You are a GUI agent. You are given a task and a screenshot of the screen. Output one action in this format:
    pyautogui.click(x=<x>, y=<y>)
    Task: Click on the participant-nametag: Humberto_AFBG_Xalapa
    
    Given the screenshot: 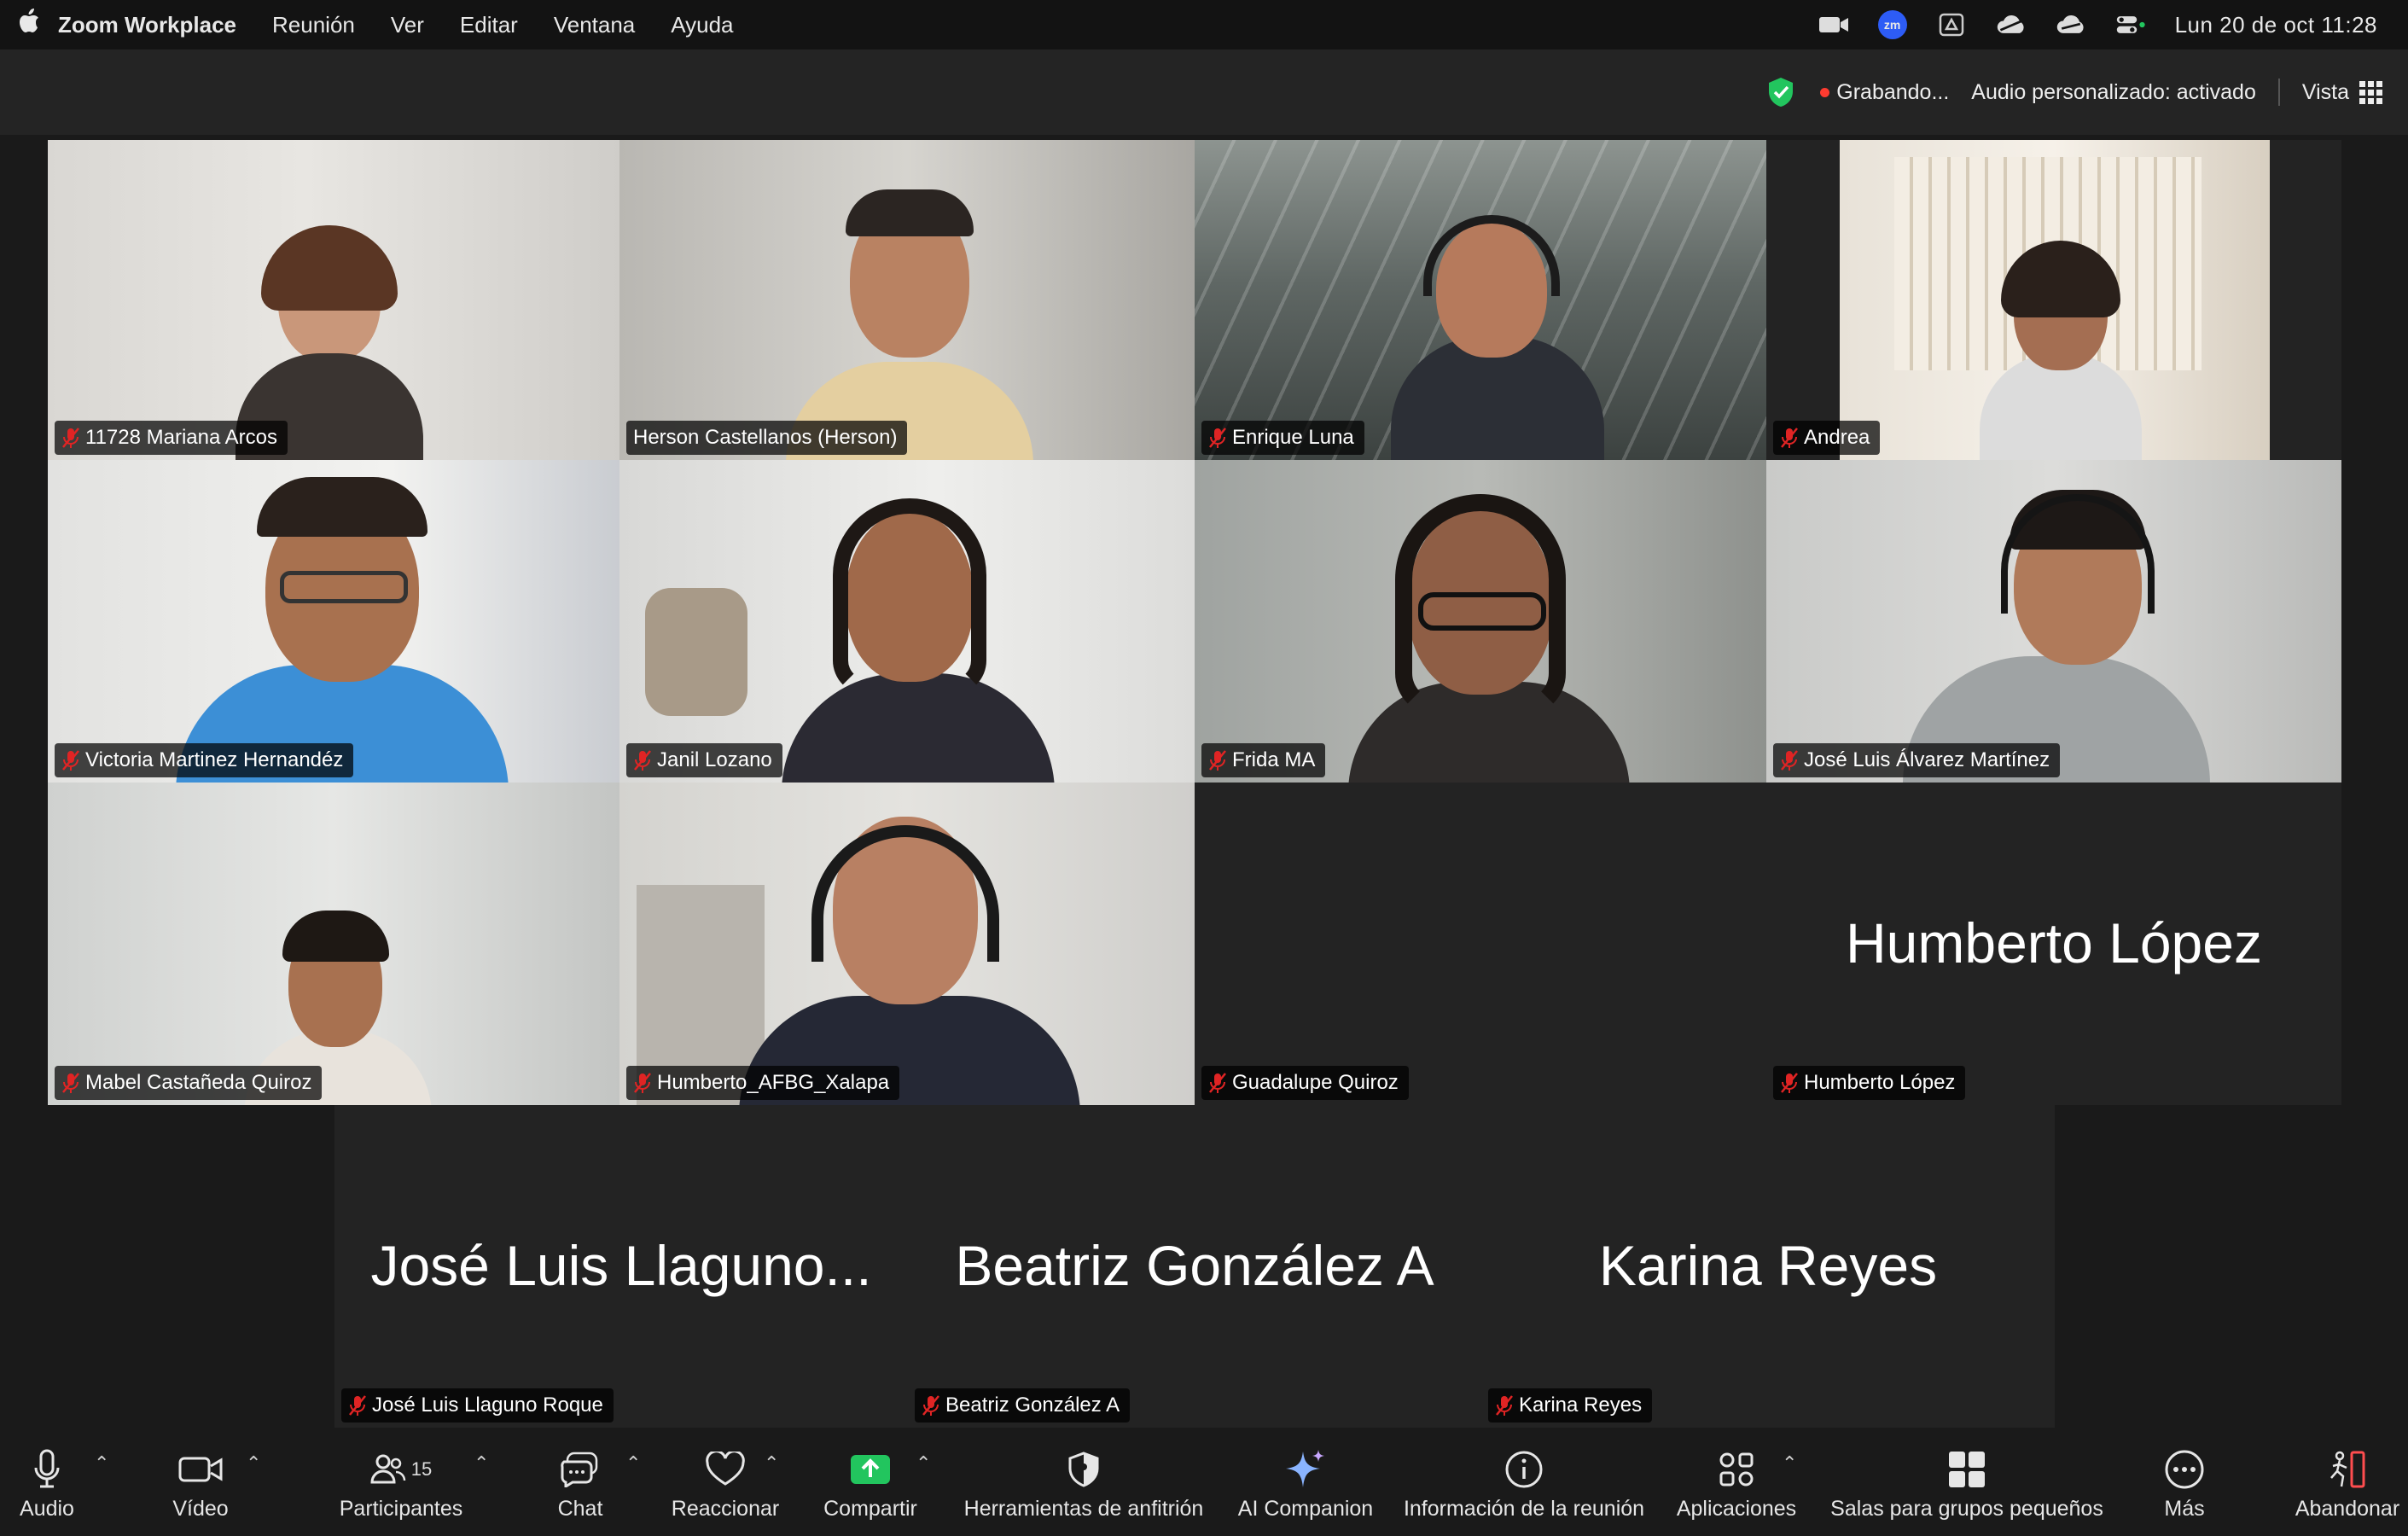 What is the action you would take?
    pyautogui.click(x=763, y=1083)
    